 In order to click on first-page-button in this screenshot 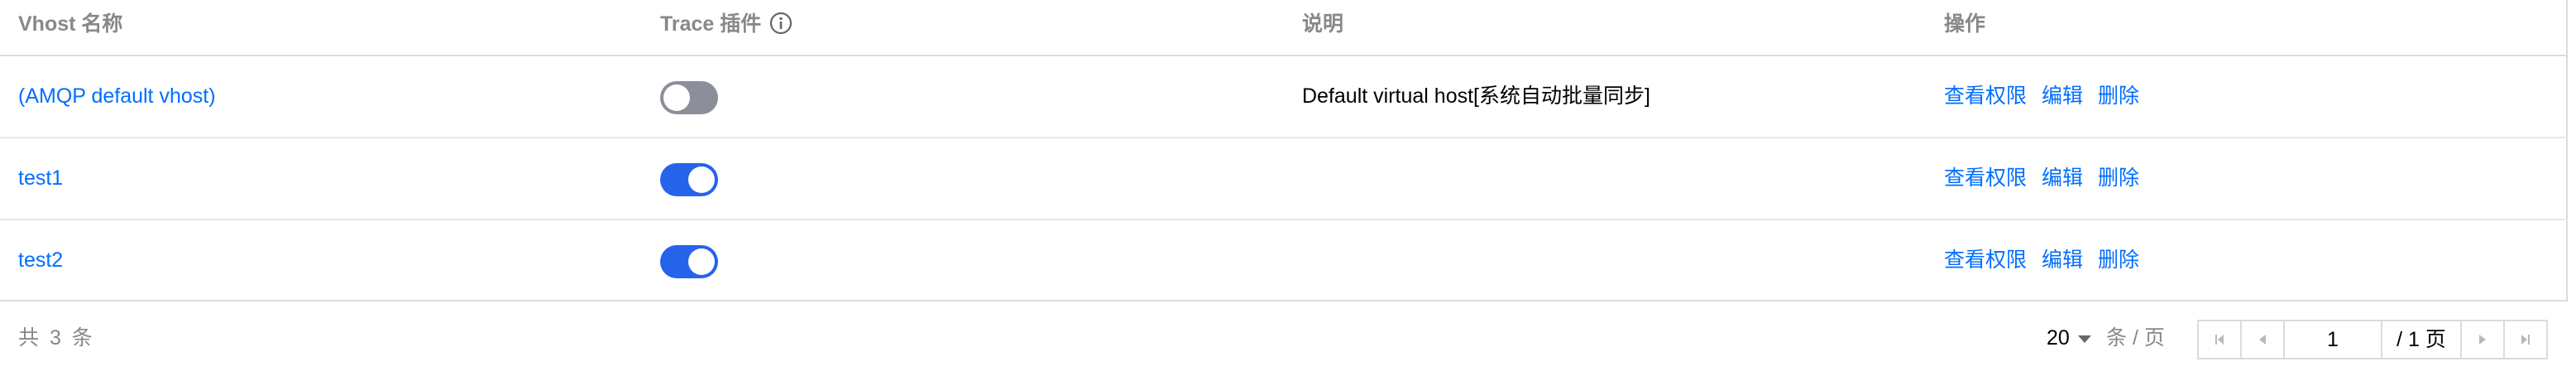, I will do `click(2220, 339)`.